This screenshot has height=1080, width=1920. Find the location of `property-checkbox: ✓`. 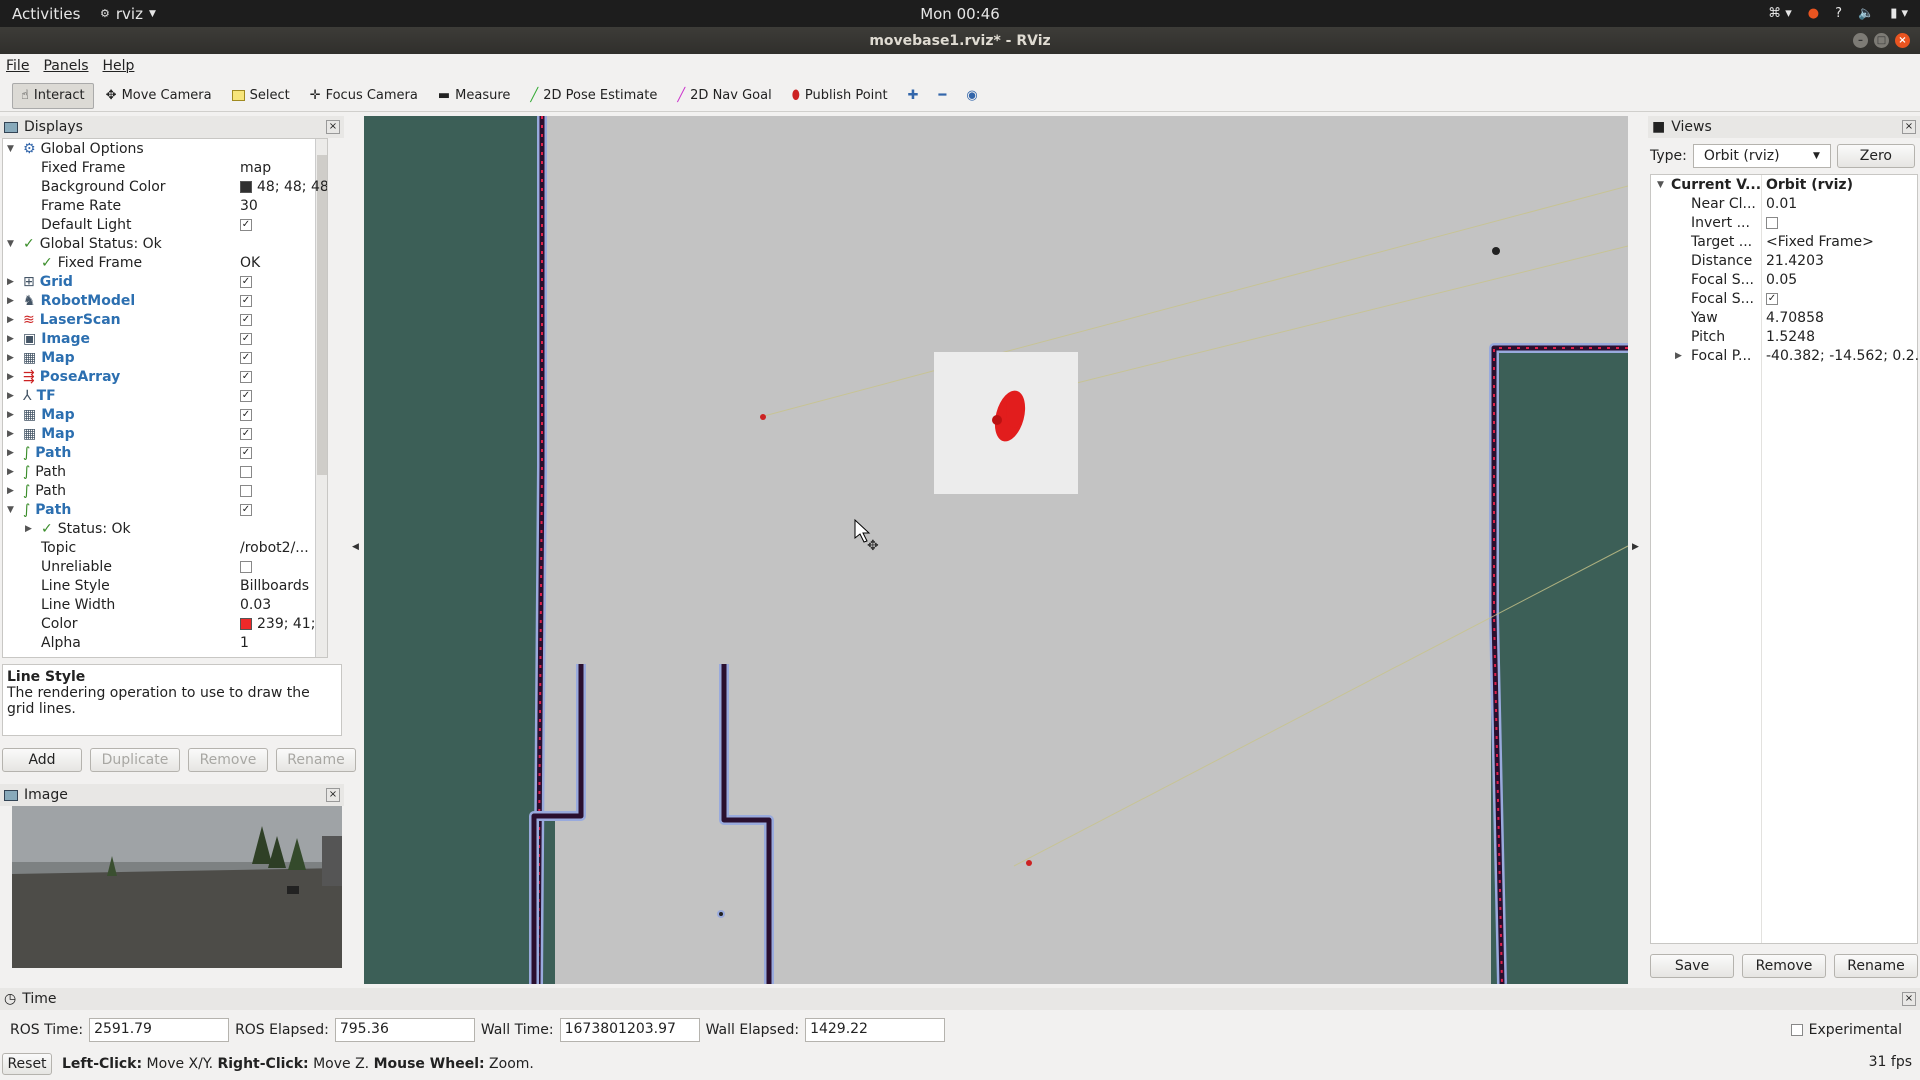

property-checkbox: ✓ is located at coordinates (1772, 298).